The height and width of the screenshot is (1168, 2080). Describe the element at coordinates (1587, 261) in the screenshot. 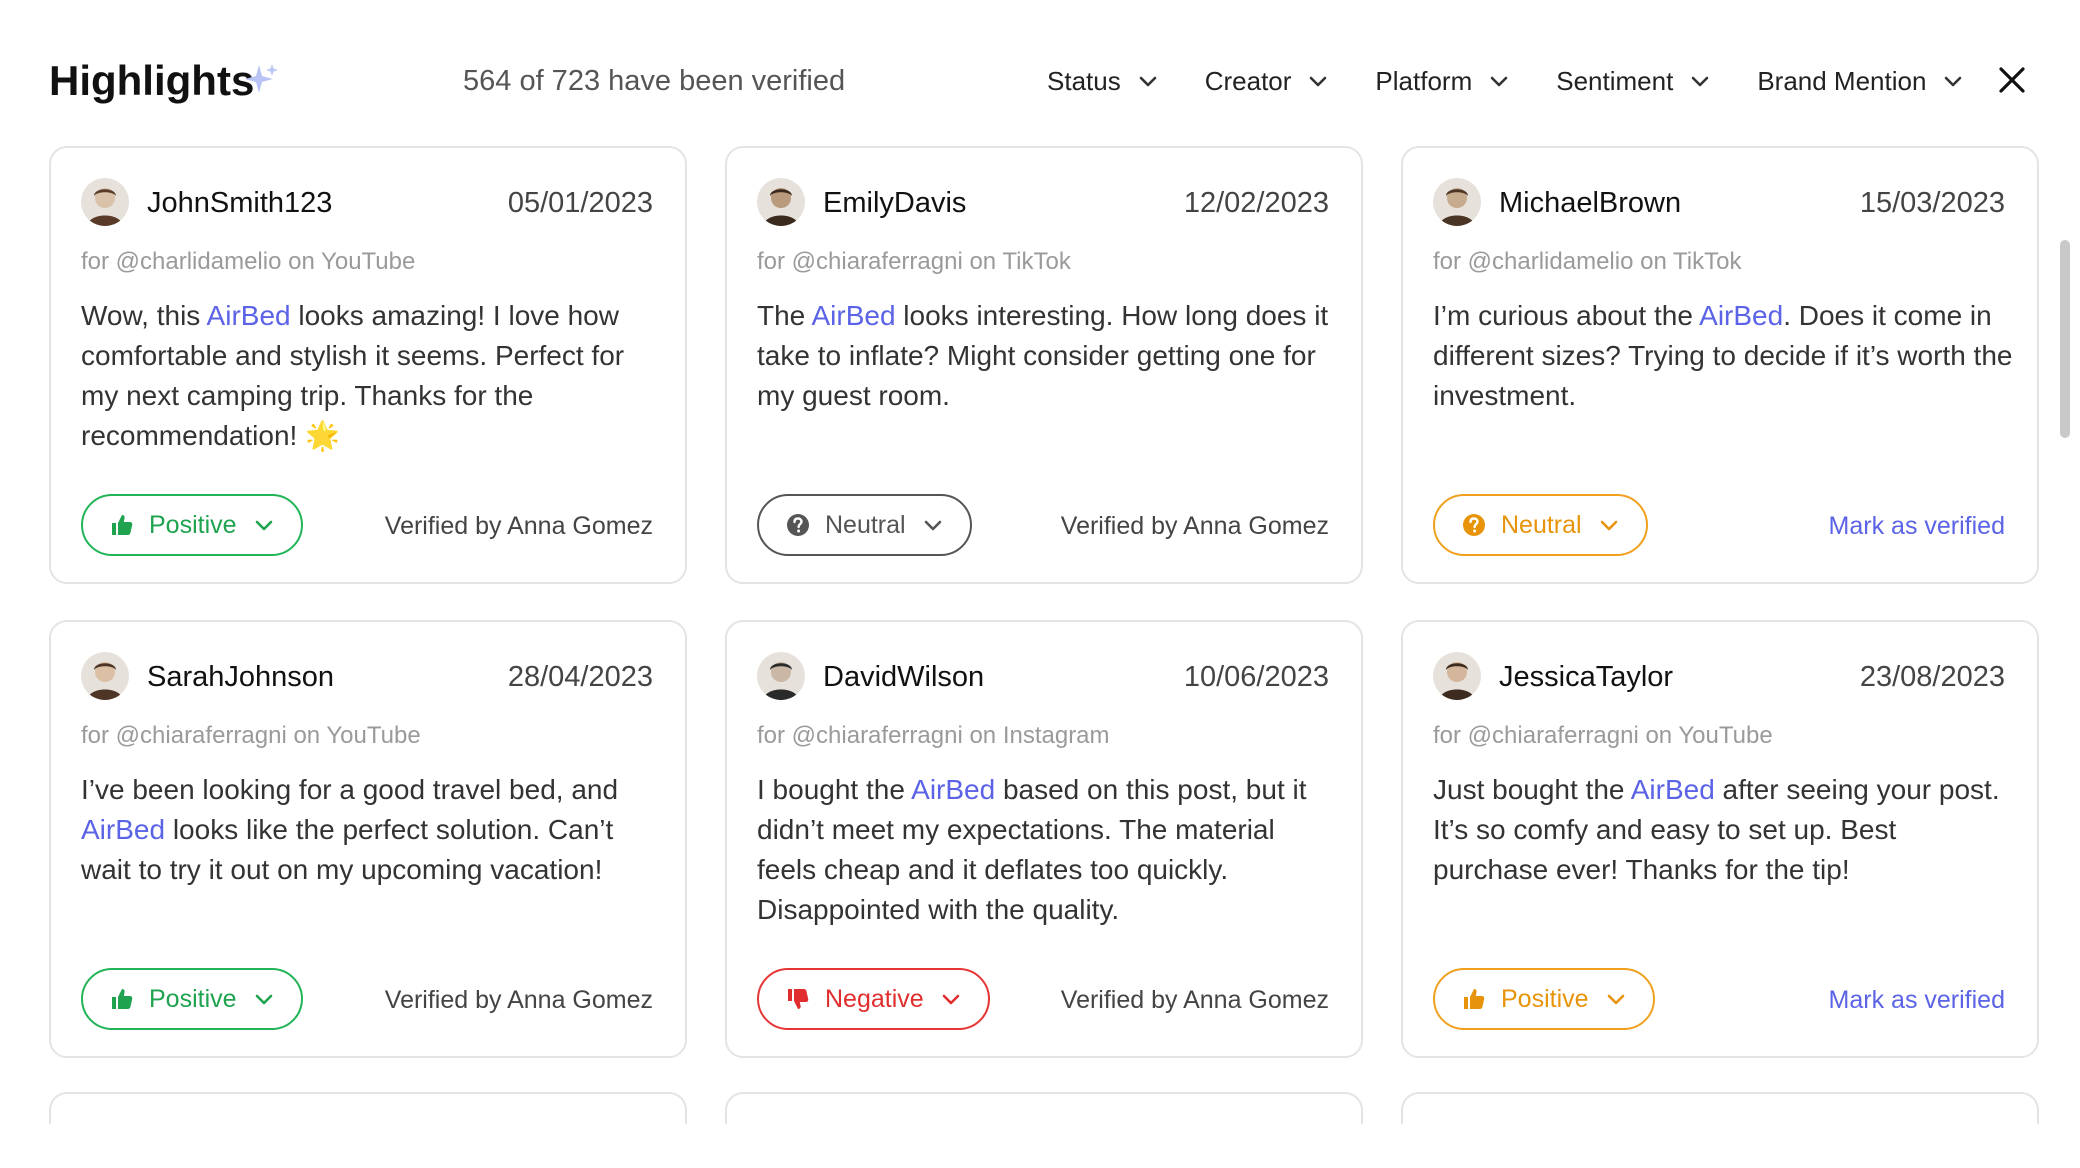

I see `comment-source: for @charlidamelio on TikTok` at that location.